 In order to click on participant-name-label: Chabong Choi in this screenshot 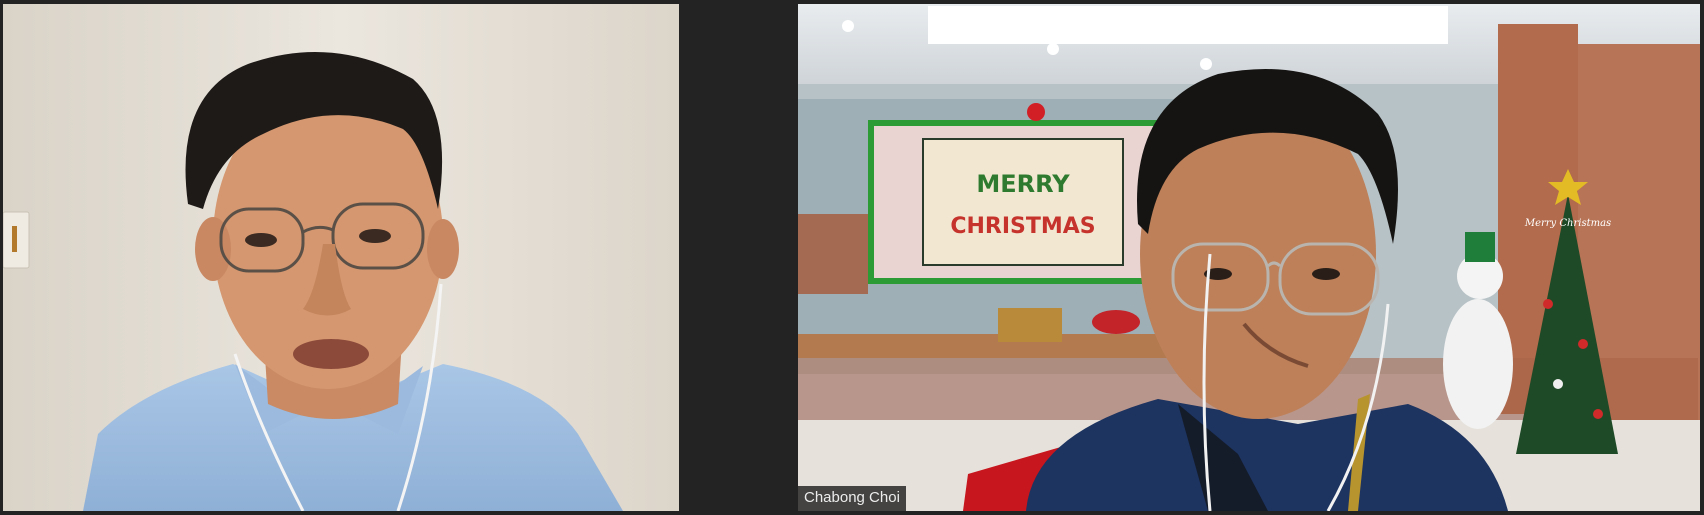, I will do `click(852, 498)`.